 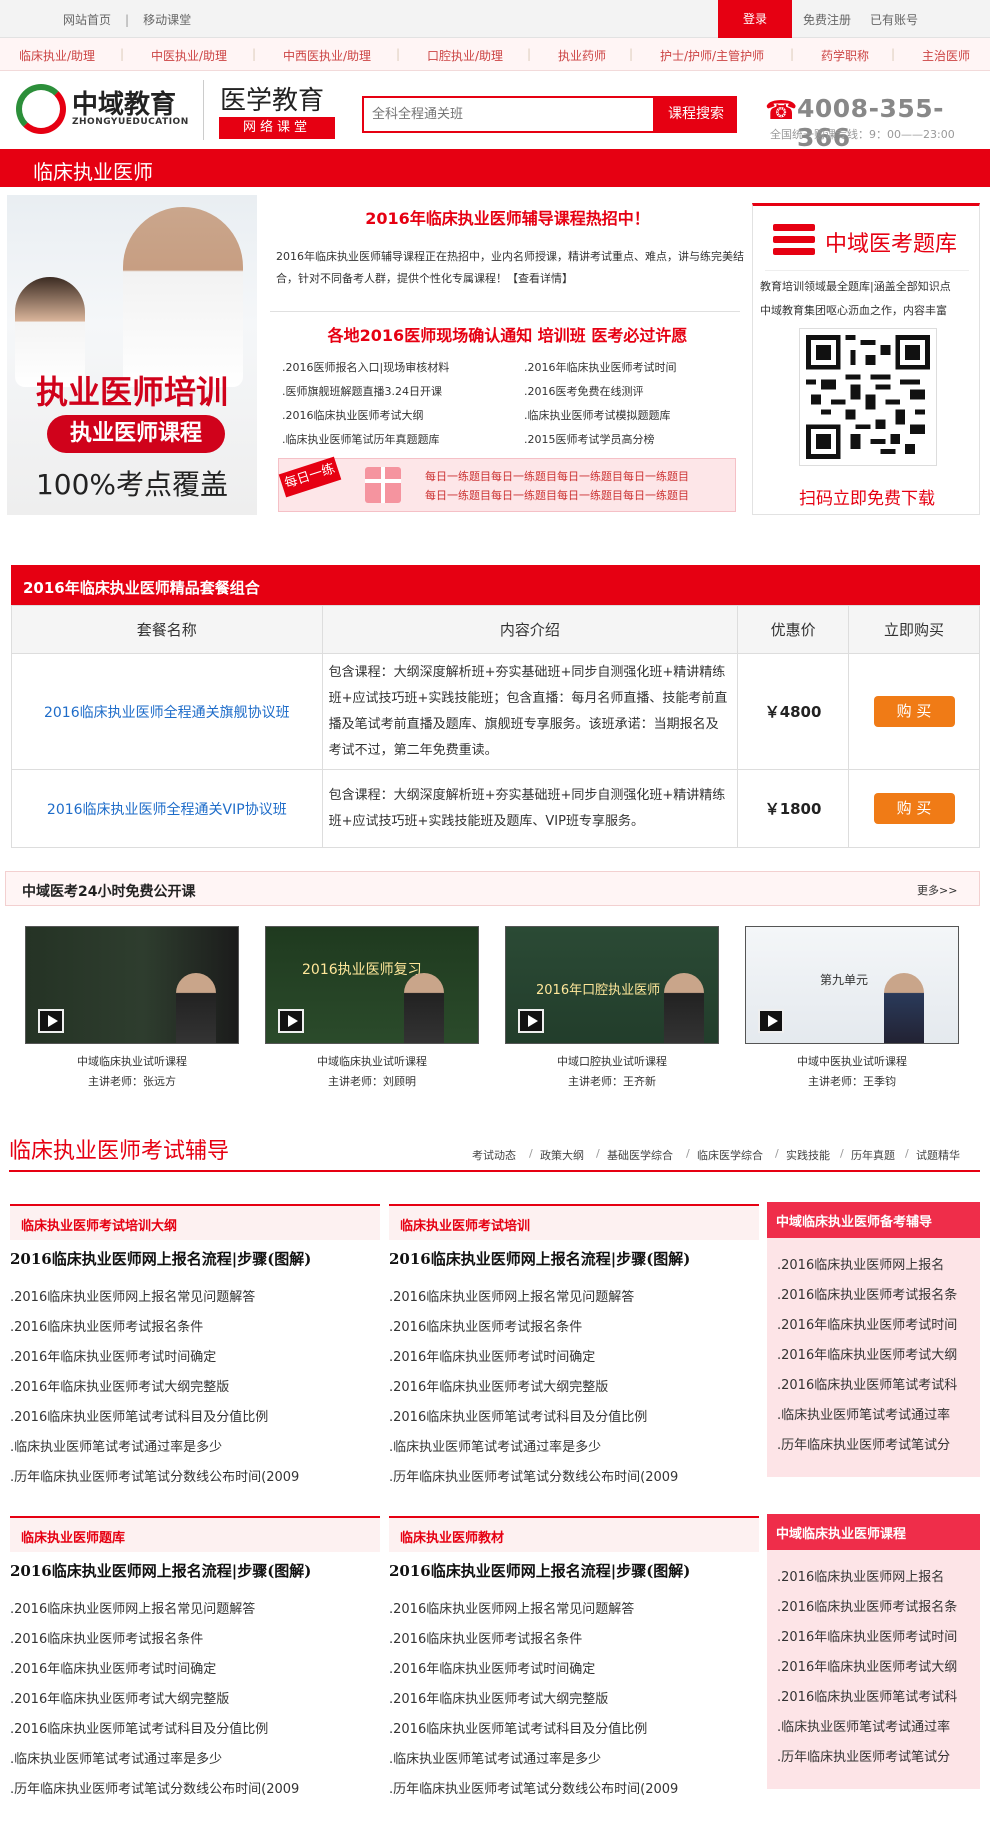 What do you see at coordinates (696, 114) in the screenshot?
I see `search-button: 课程搜索` at bounding box center [696, 114].